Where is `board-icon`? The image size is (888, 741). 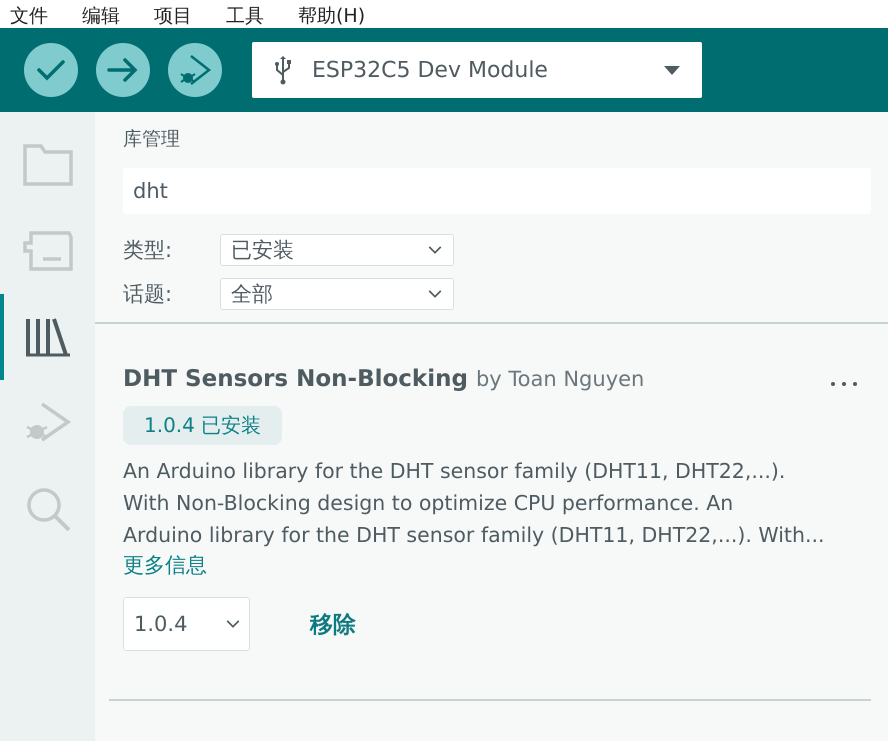 board-icon is located at coordinates (47, 251).